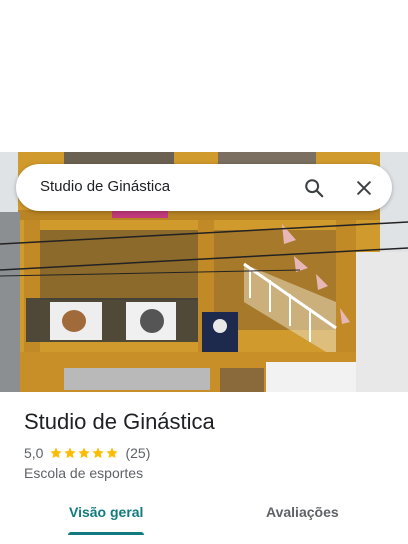 Image resolution: width=408 pixels, height=544 pixels. I want to click on search-bar: Studio de Ginástica, so click(204, 187).